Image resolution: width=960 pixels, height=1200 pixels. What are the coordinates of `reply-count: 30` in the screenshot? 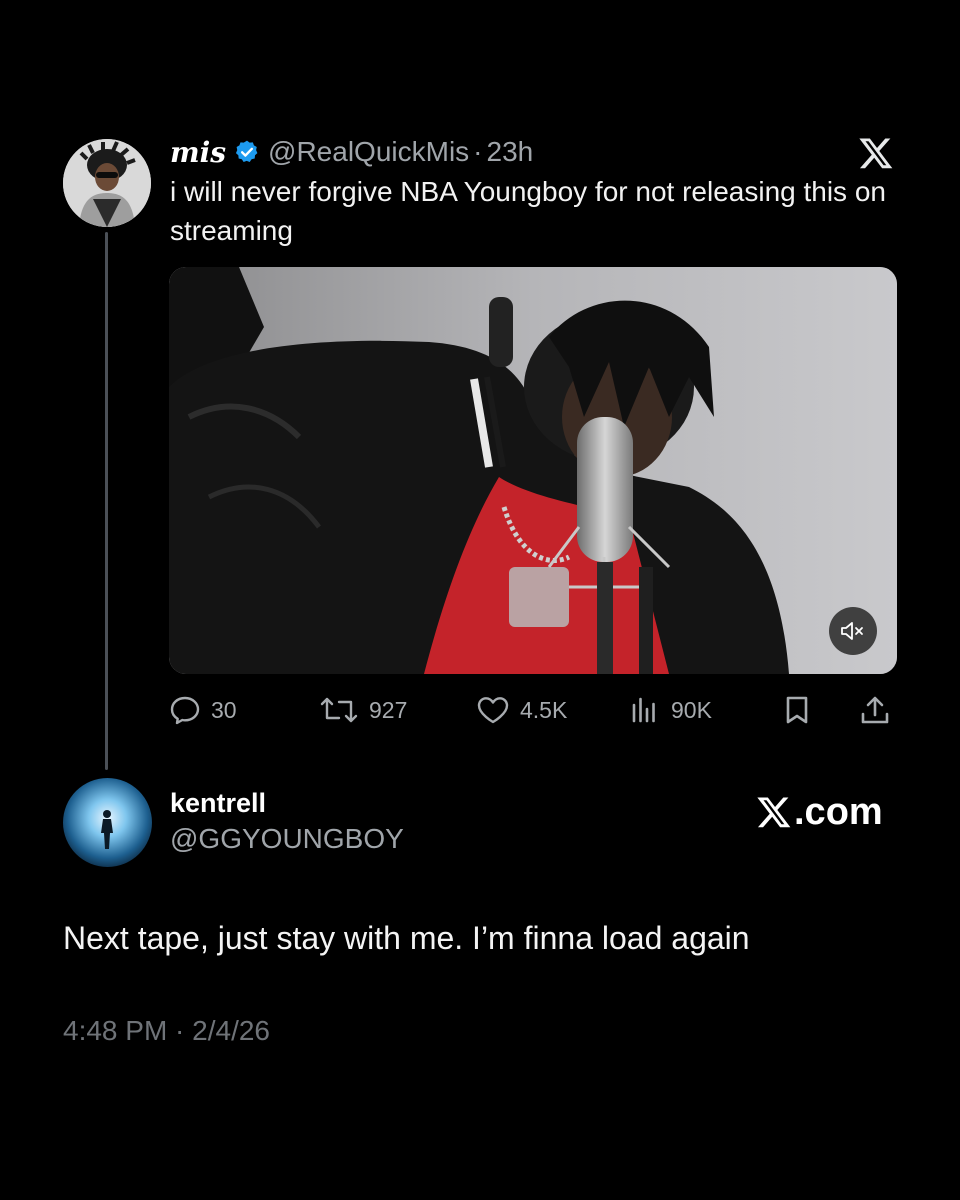 It's located at (224, 709).